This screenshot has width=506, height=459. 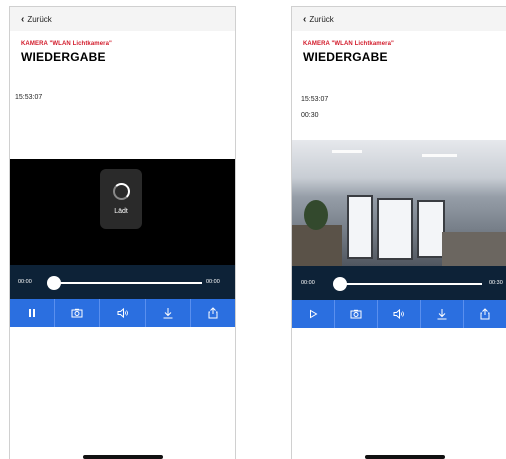 I want to click on recording-duration: 00:30, so click(x=310, y=115).